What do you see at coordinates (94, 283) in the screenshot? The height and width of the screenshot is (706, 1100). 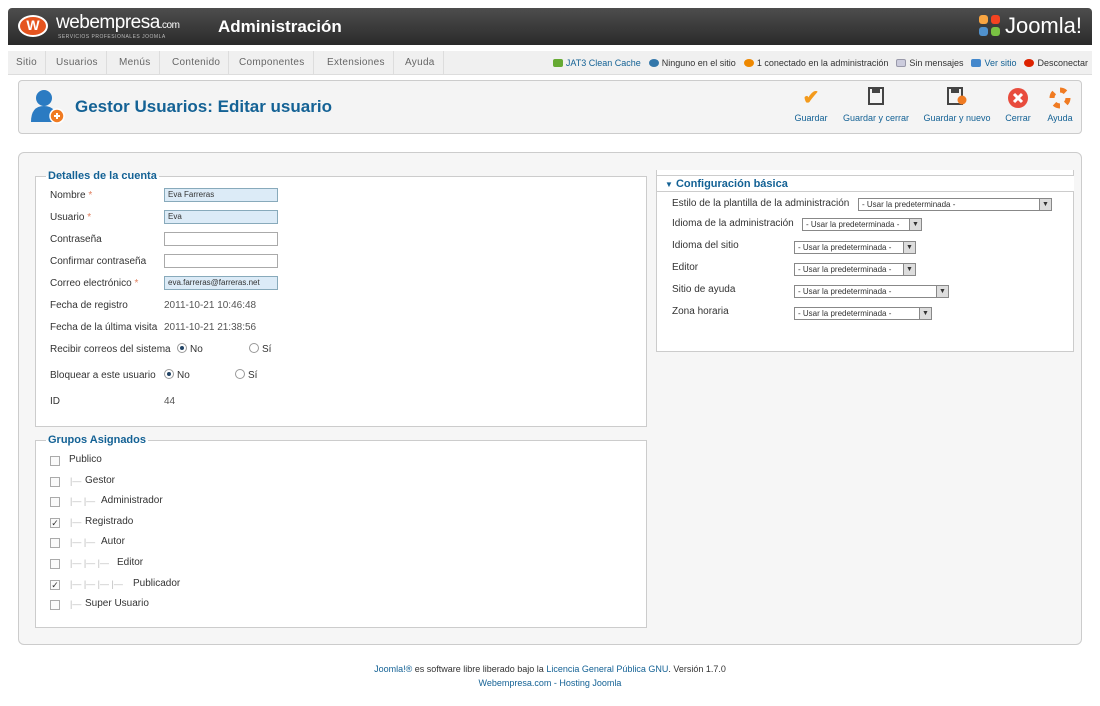 I see `email-label: Correo electrónico *` at bounding box center [94, 283].